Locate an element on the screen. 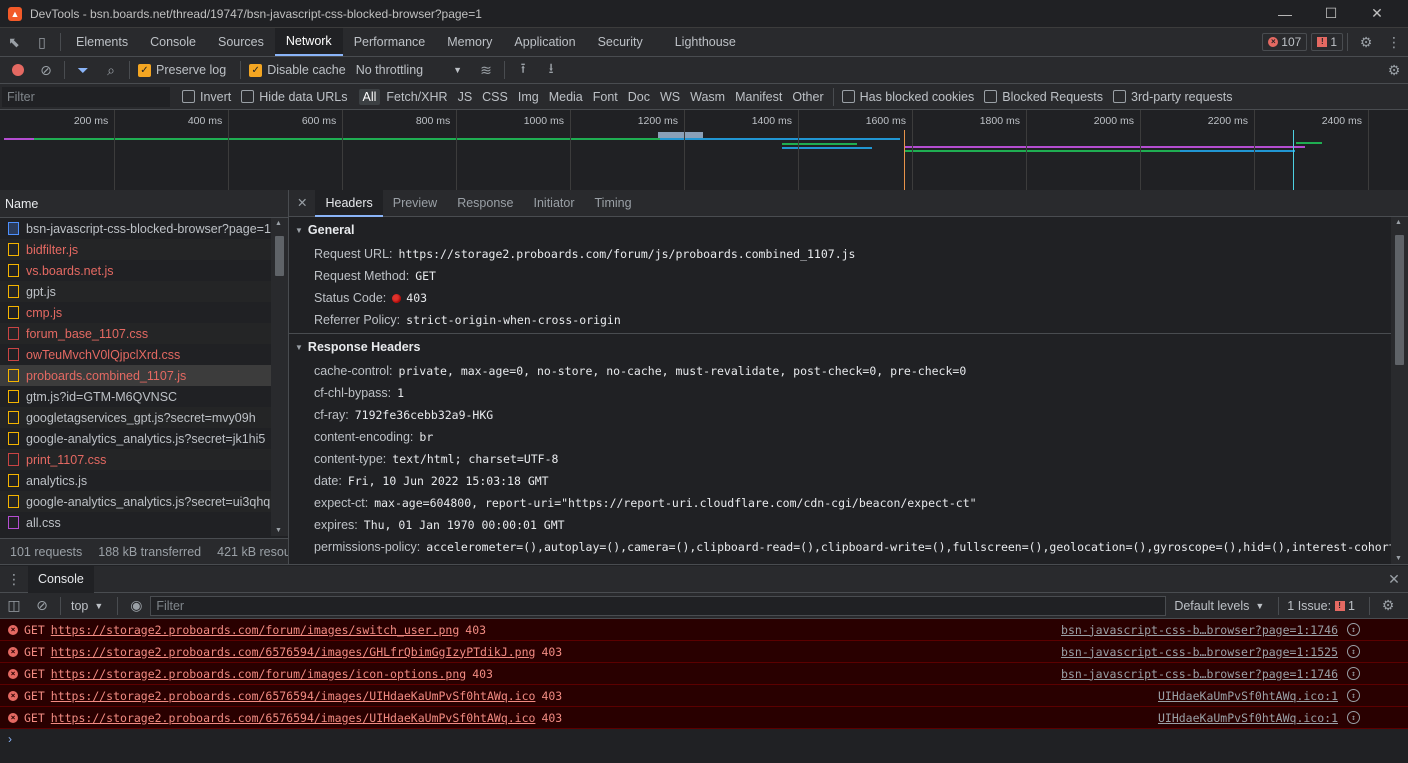  request-row: gtm.js?id=GTM-M6QVNSC is located at coordinates (136, 396).